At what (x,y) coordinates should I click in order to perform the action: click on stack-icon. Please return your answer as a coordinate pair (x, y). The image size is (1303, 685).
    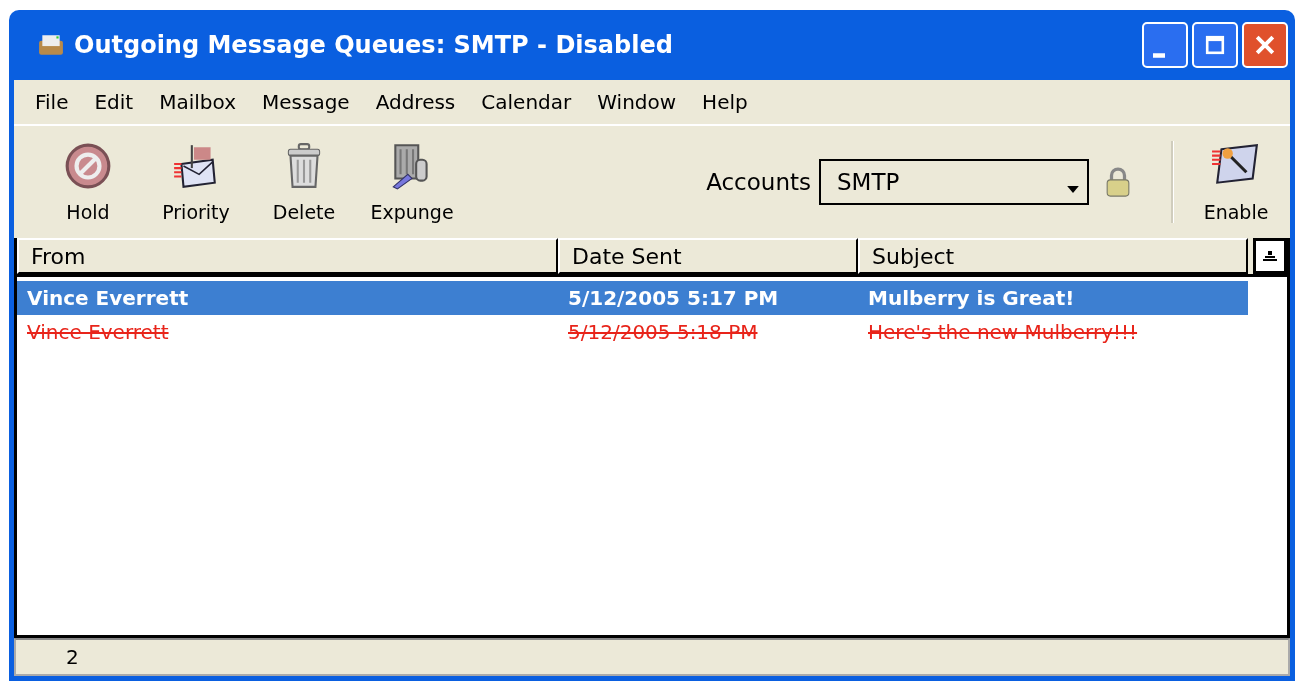
    Looking at the image, I should click on (1270, 256).